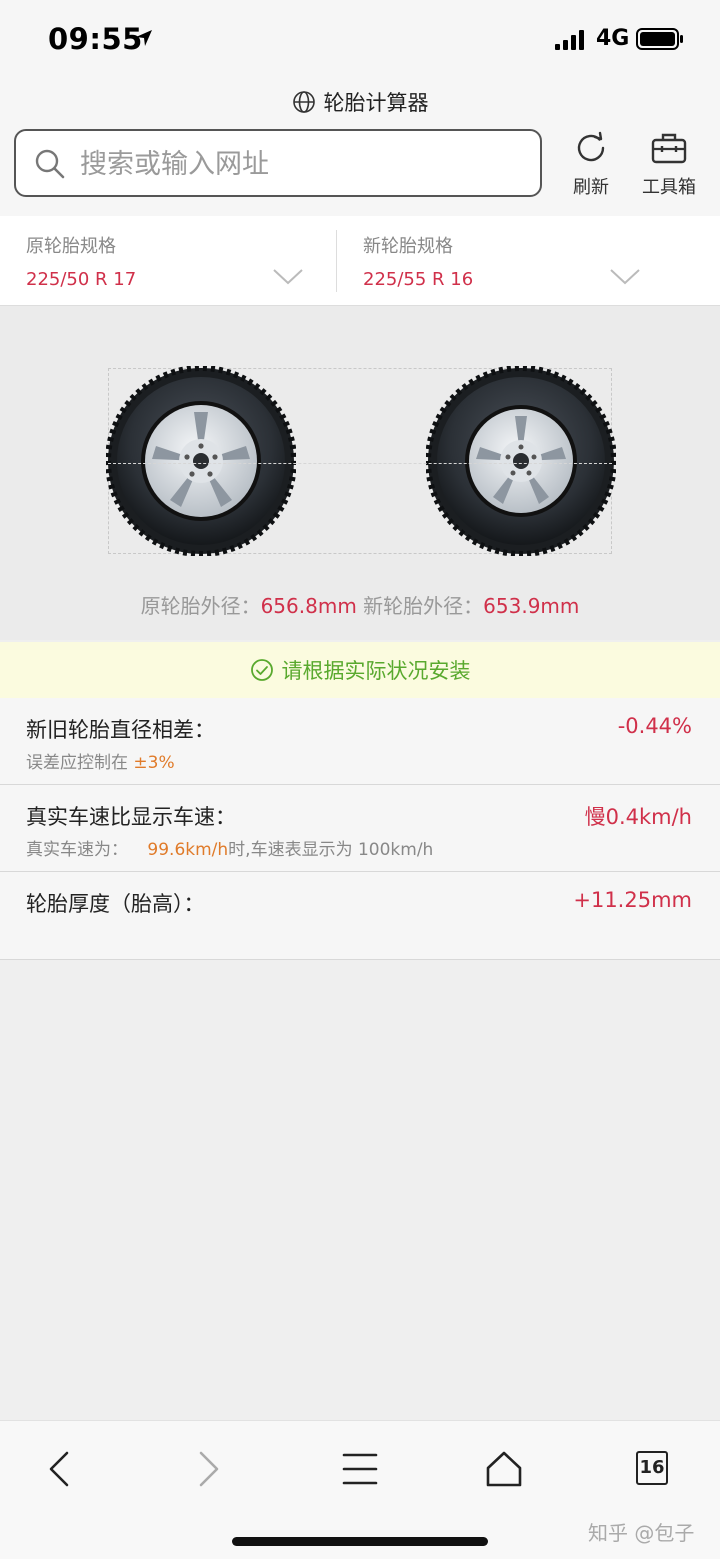 Image resolution: width=720 pixels, height=1559 pixels. I want to click on result-note: 误差应控制在 ±3%, so click(100, 760).